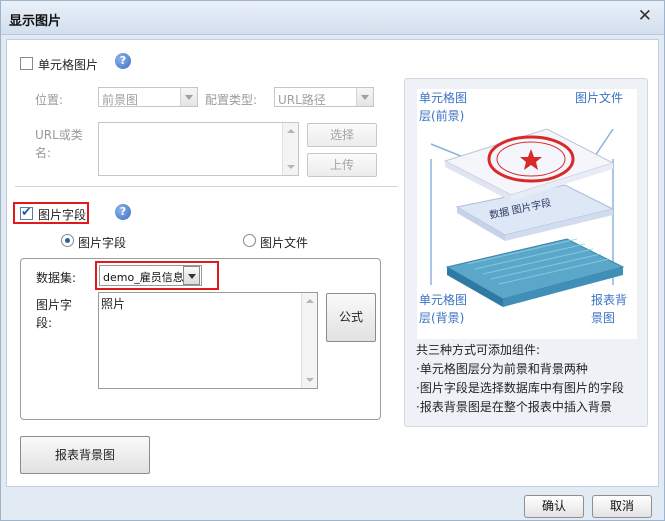 The height and width of the screenshot is (521, 665). I want to click on position-value: 前景图, so click(120, 100).